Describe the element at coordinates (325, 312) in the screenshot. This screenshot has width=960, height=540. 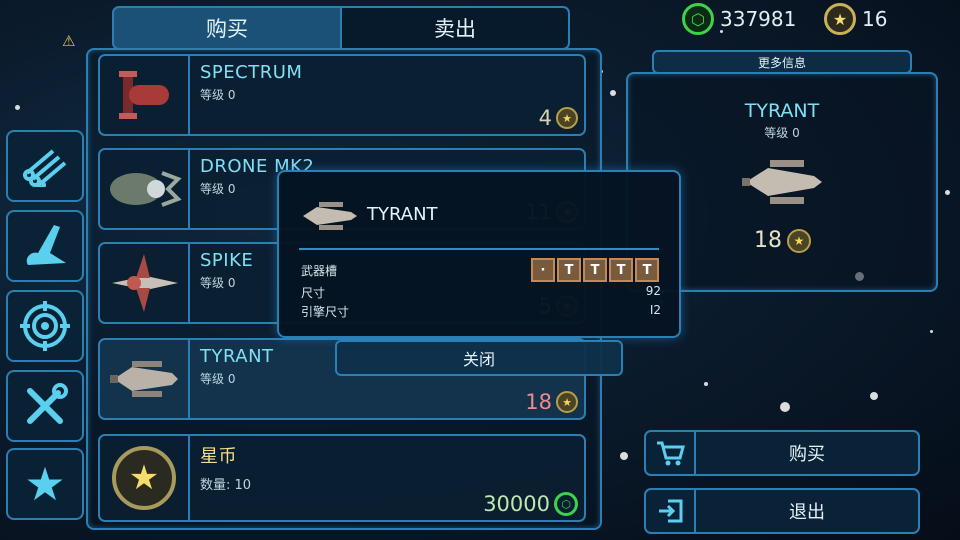
I see `engine-size-label: 引擎尺寸` at that location.